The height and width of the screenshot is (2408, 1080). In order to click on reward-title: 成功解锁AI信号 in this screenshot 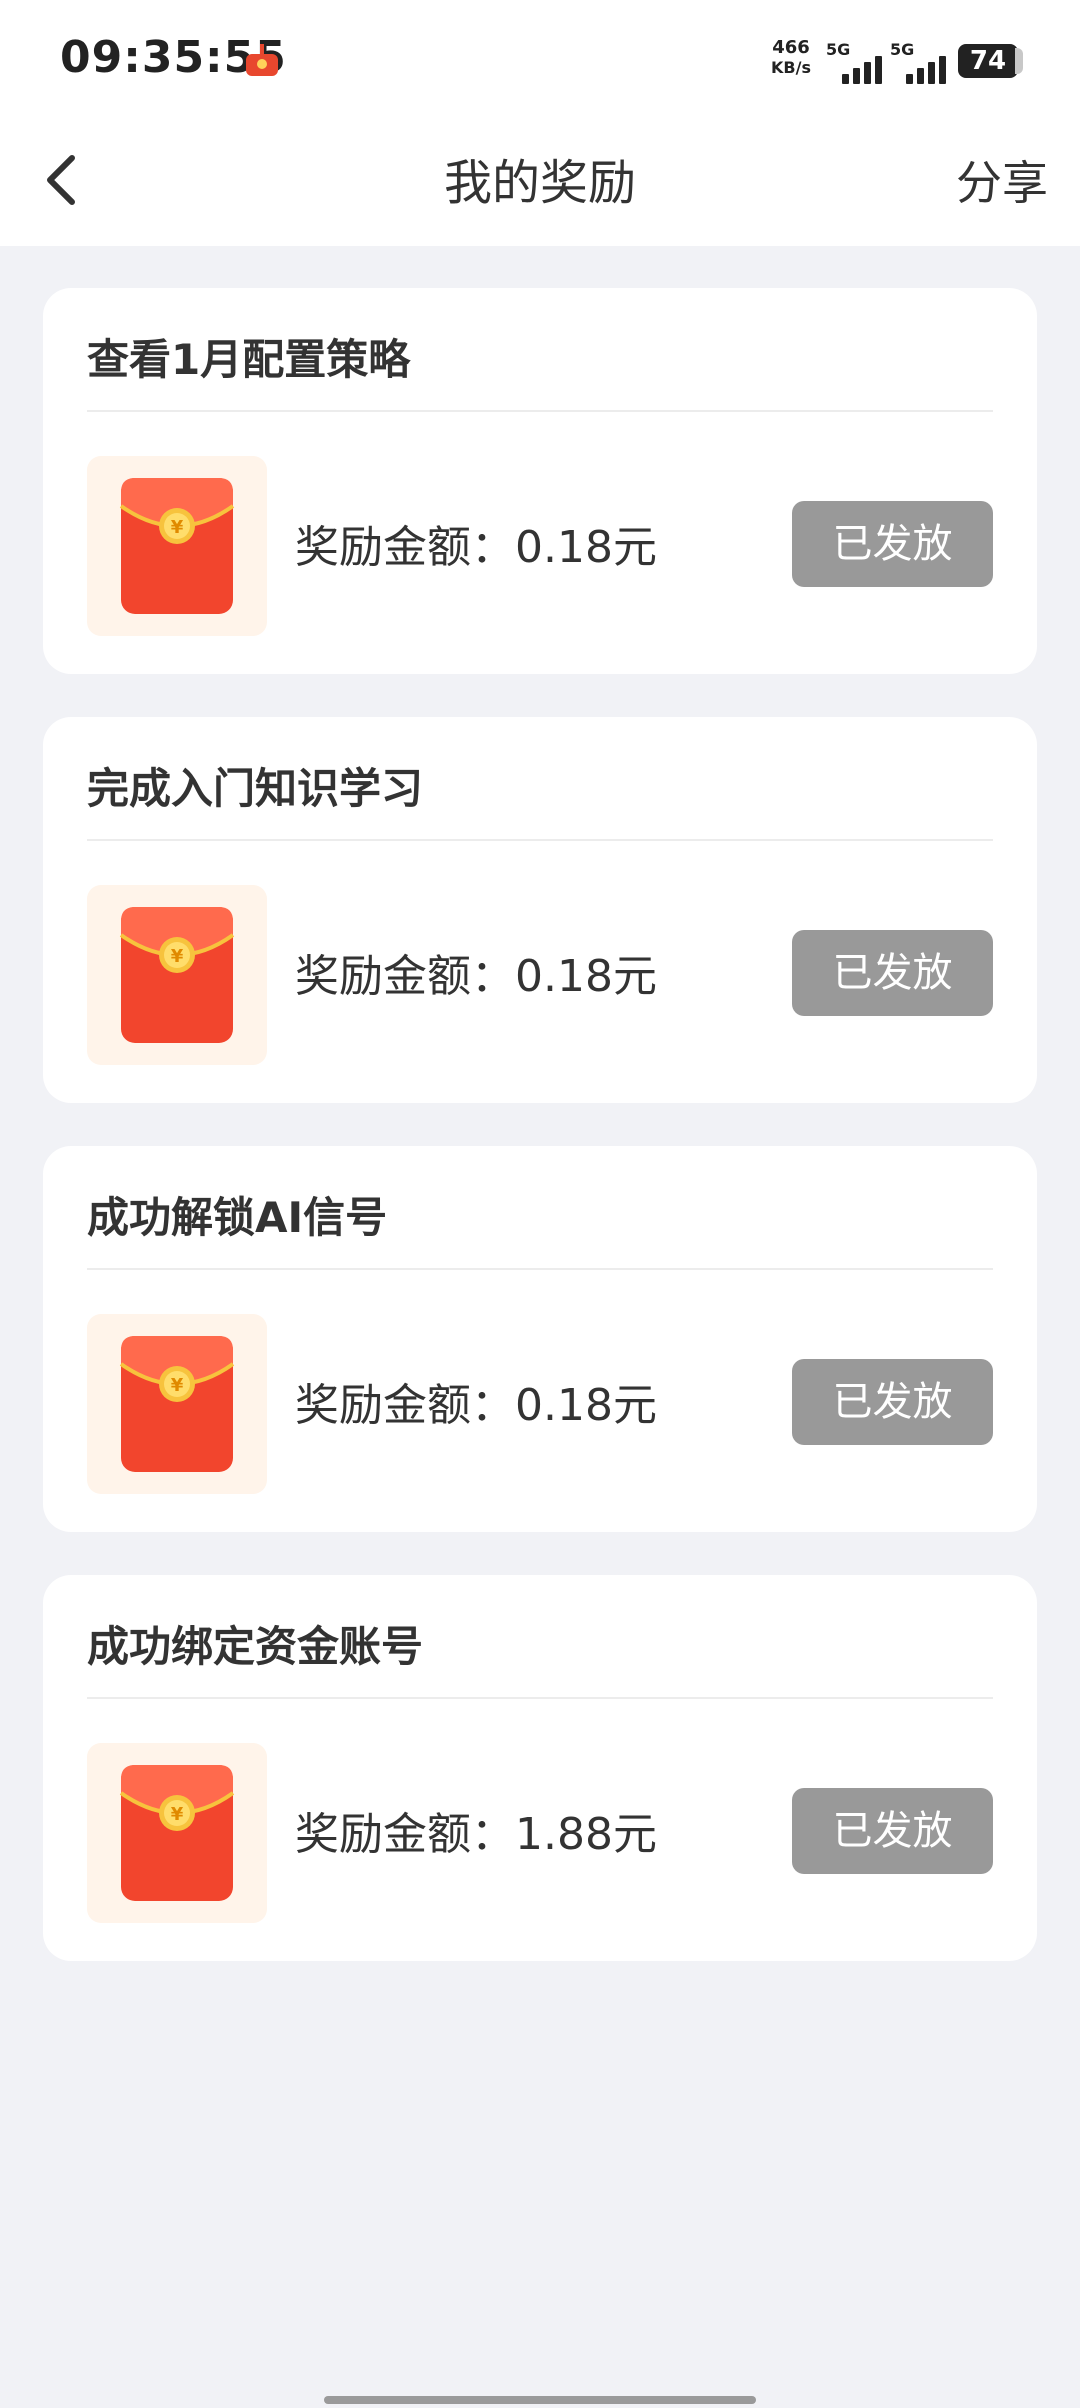, I will do `click(237, 1217)`.